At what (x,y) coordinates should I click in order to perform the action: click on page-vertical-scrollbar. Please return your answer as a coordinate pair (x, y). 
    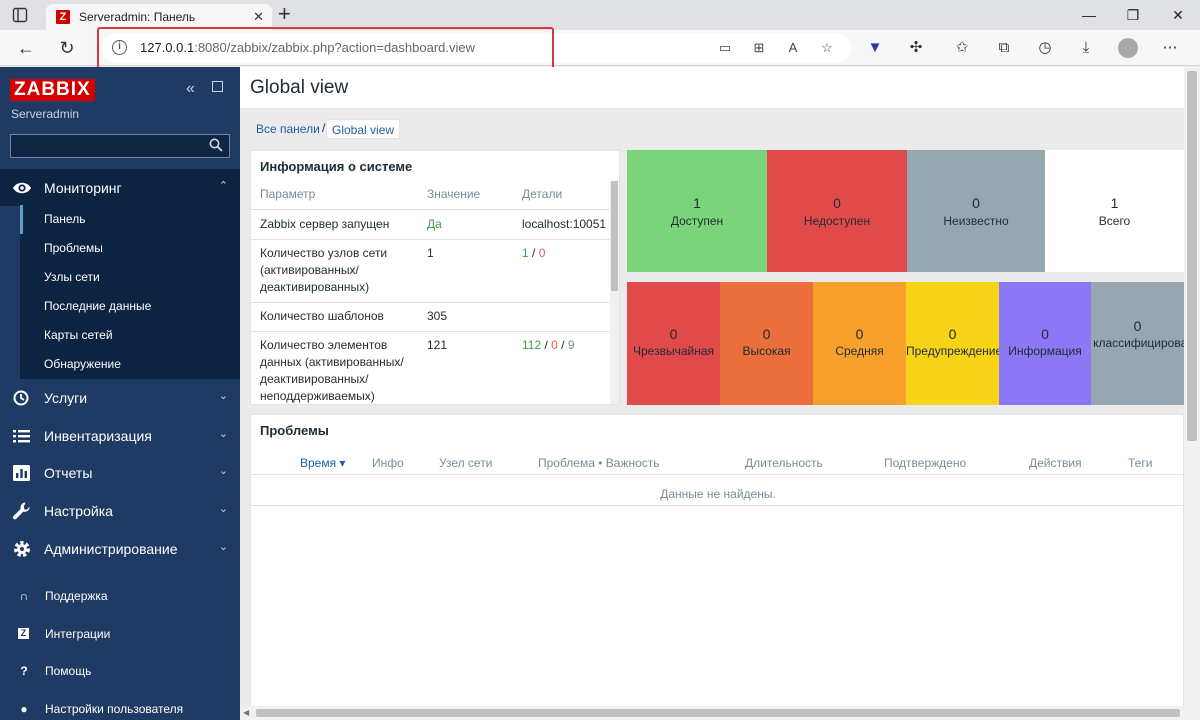
    Looking at the image, I should click on (1192, 393).